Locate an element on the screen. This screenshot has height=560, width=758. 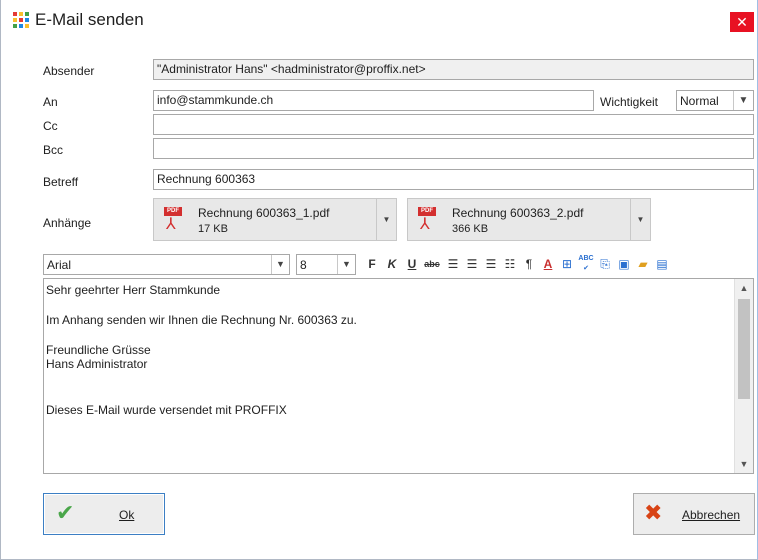
cancel-x-icon: ✖ is located at coordinates (653, 512).